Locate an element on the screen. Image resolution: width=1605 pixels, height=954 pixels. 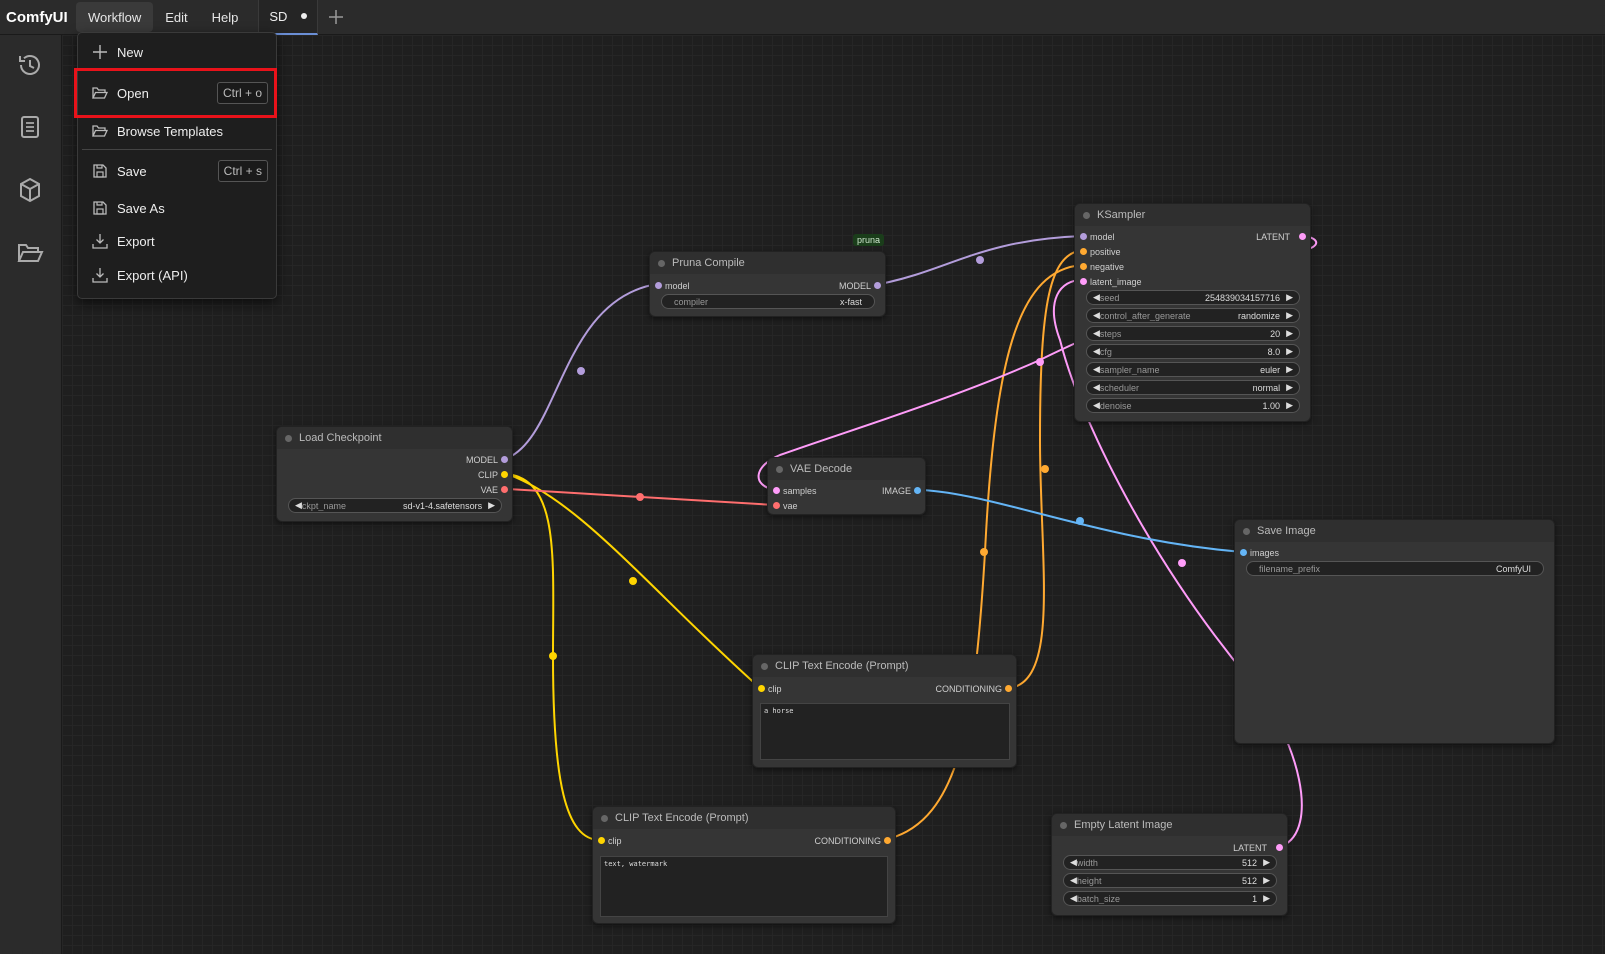
node-title: KSampler is located at coordinates (1192, 215).